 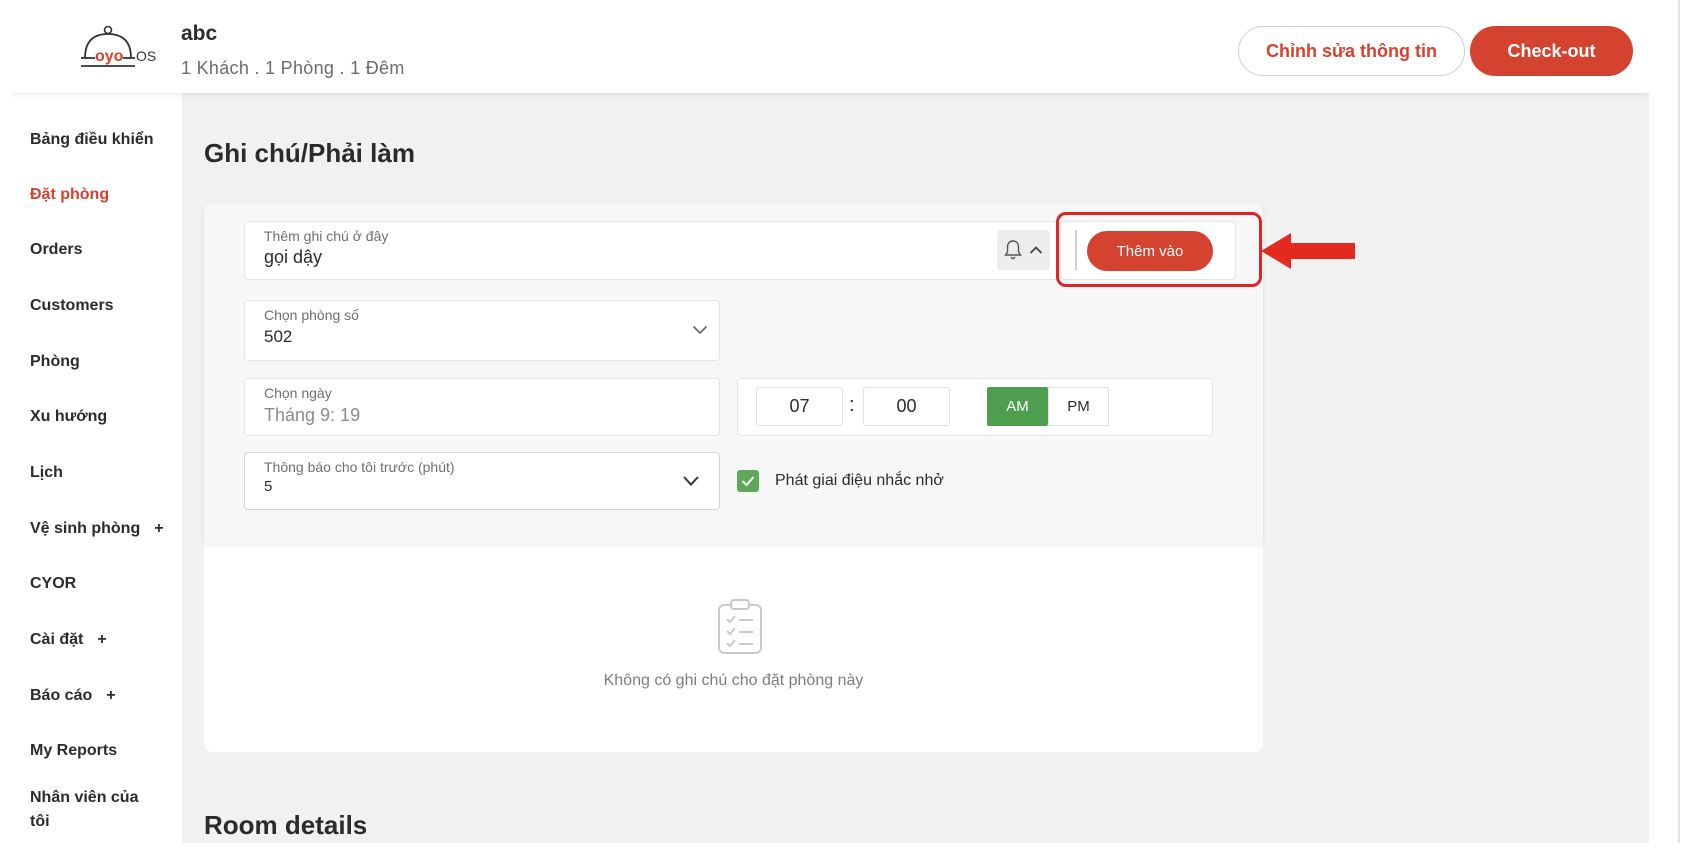 What do you see at coordinates (109, 56) in the screenshot?
I see `svg-text: oyo` at bounding box center [109, 56].